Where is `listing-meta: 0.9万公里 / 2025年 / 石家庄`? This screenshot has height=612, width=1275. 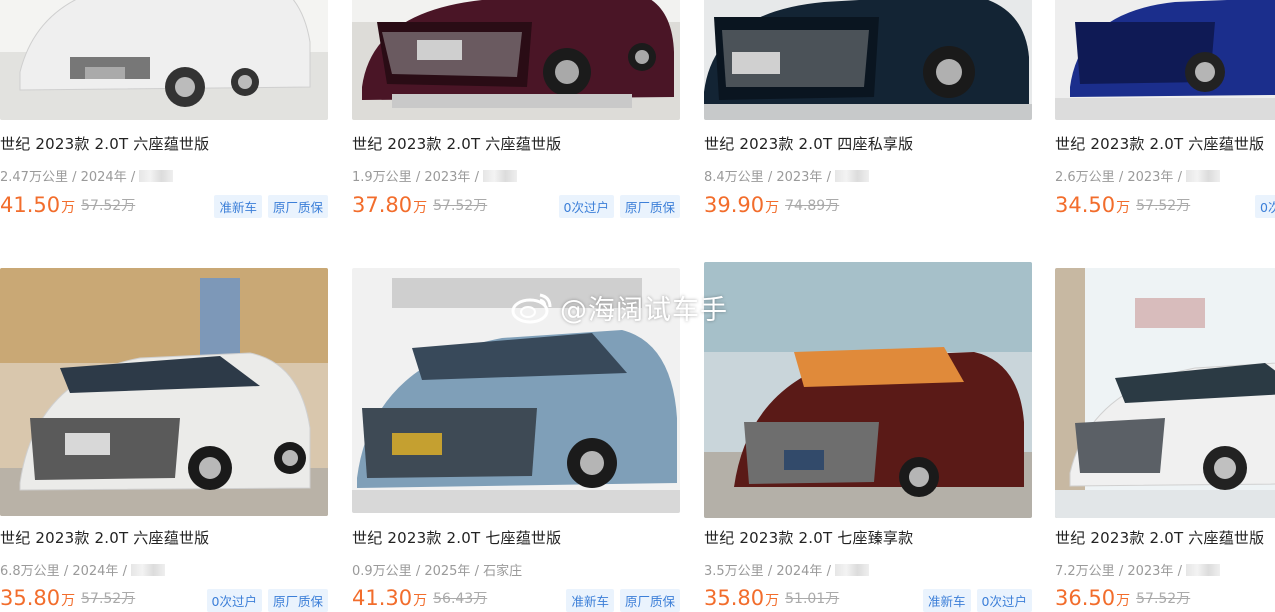 listing-meta: 0.9万公里 / 2025年 / 石家庄 is located at coordinates (437, 571).